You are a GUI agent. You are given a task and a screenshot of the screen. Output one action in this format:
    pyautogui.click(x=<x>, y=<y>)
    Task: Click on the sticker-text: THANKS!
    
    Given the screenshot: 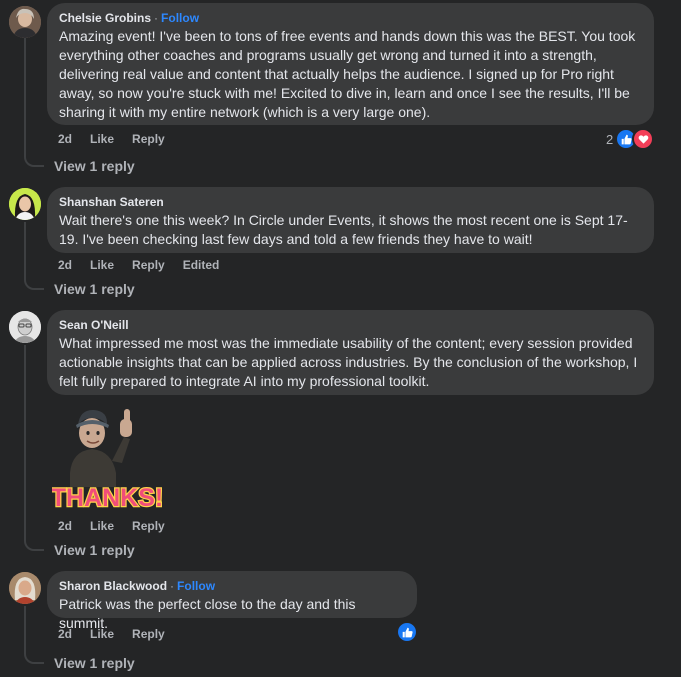 What is the action you would take?
    pyautogui.click(x=107, y=498)
    